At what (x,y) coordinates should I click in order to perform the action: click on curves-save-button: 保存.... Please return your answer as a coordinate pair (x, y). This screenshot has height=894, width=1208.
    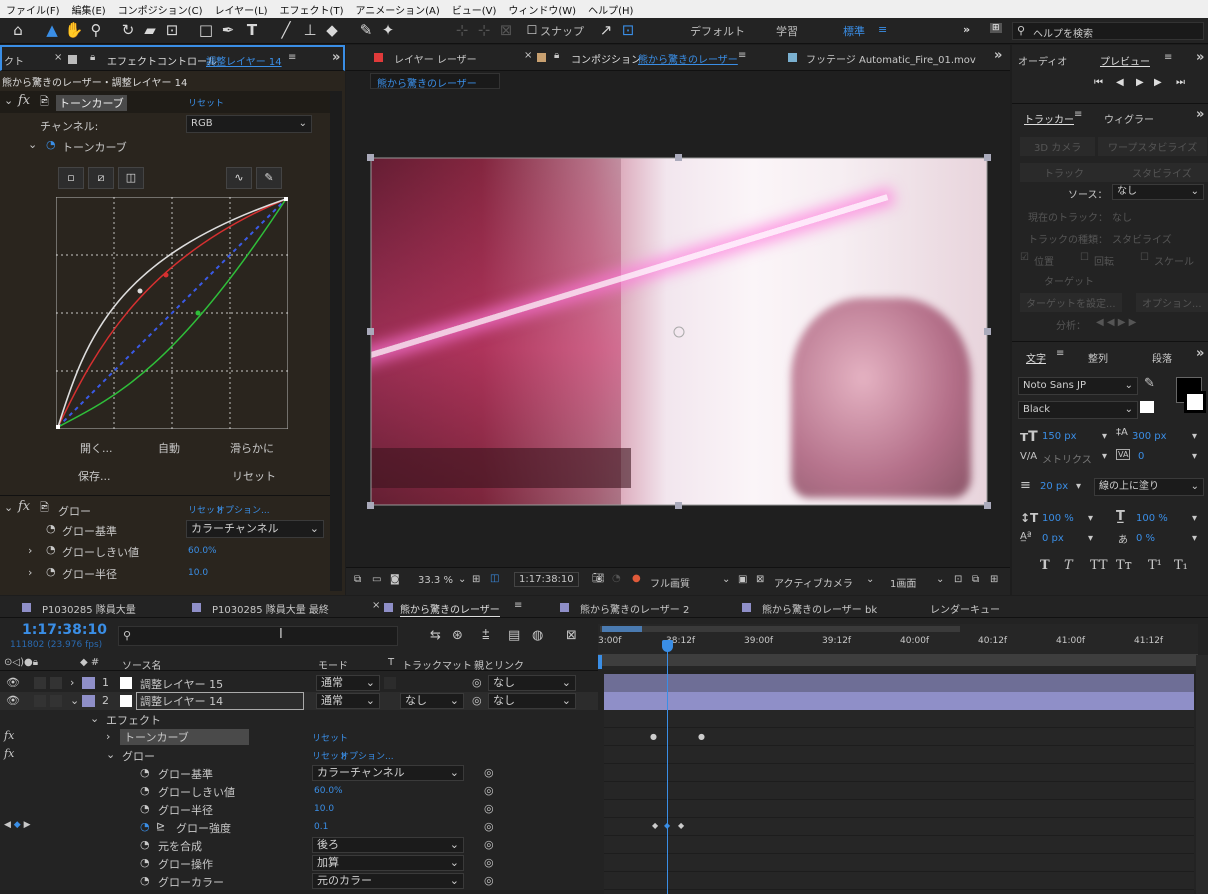
    Looking at the image, I should click on (94, 476).